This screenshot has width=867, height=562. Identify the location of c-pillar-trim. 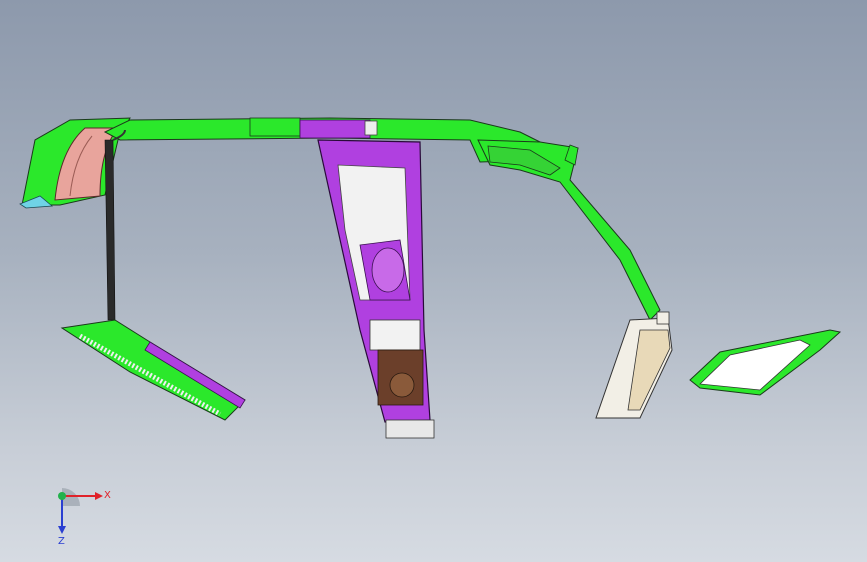
(569, 230).